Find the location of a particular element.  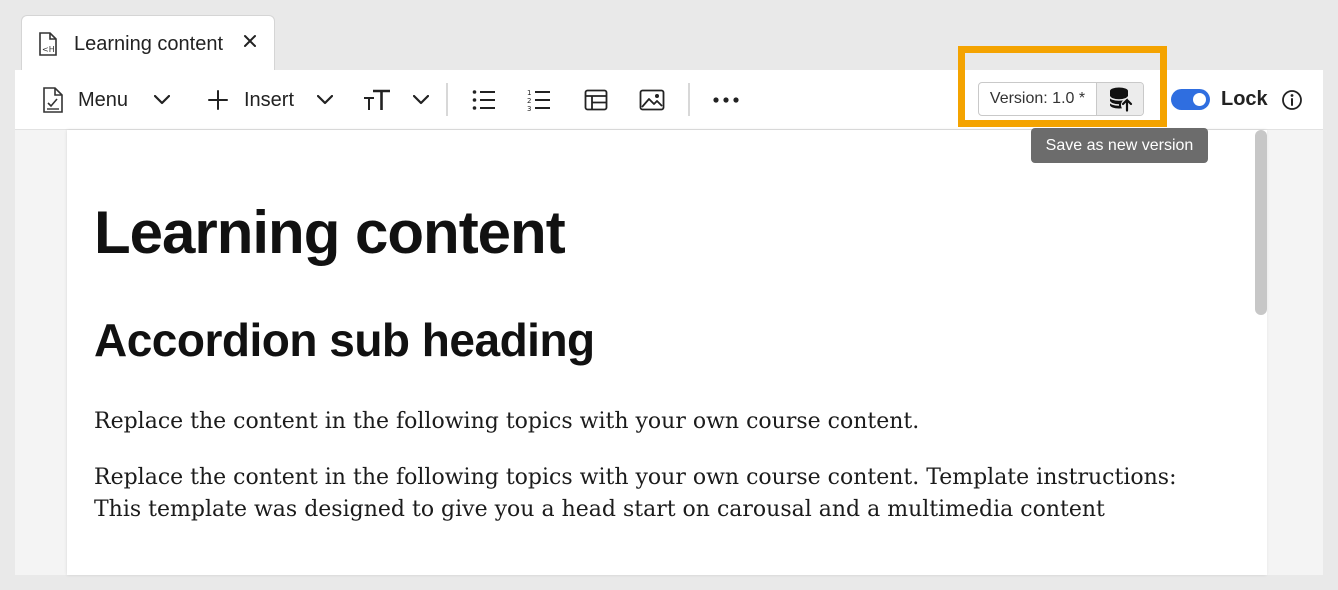

menu-label: Menu is located at coordinates (103, 99).